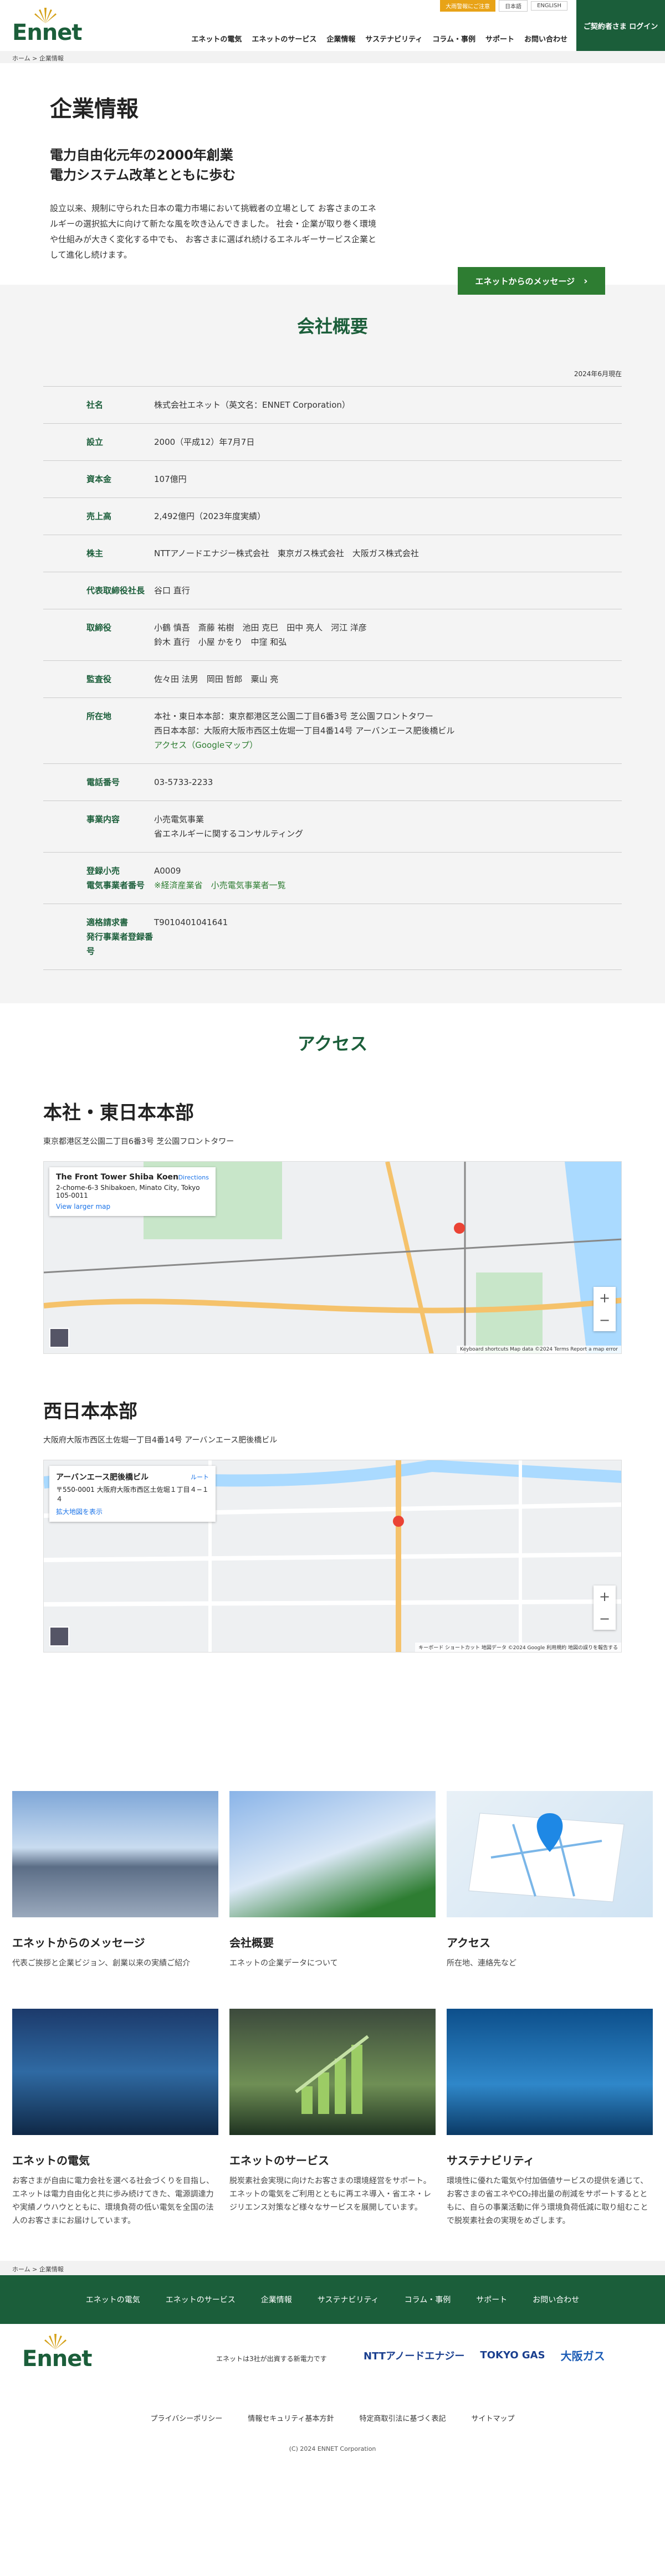 The image size is (665, 2576). What do you see at coordinates (492, 2418) in the screenshot?
I see `sitemap-link: サイトマップ` at bounding box center [492, 2418].